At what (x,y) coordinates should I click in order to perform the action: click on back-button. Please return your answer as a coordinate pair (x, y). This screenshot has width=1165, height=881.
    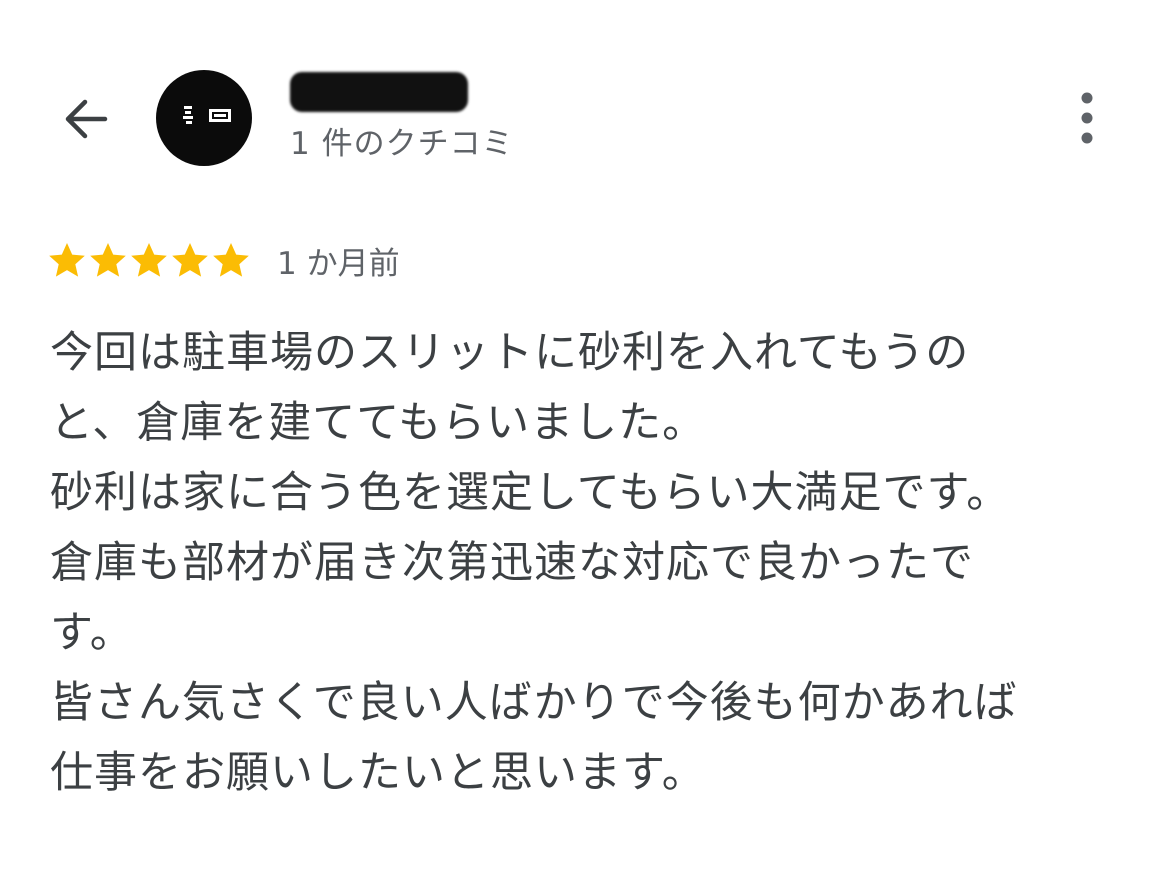
    Looking at the image, I should click on (85, 121).